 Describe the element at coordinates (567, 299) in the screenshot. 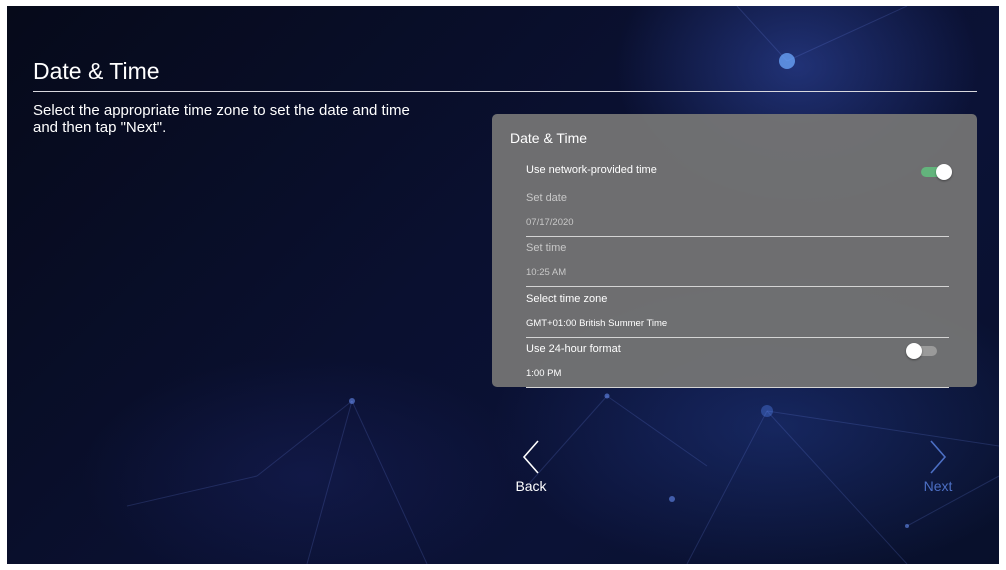

I see `time-zone-label: Select time zone` at that location.